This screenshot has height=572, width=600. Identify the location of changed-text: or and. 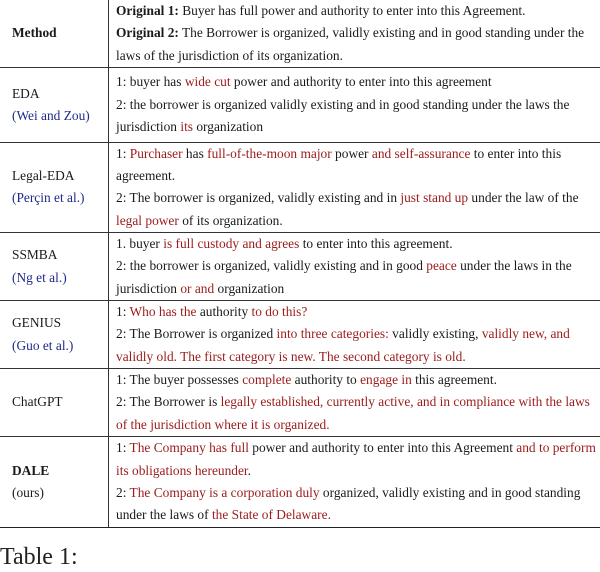
(197, 288).